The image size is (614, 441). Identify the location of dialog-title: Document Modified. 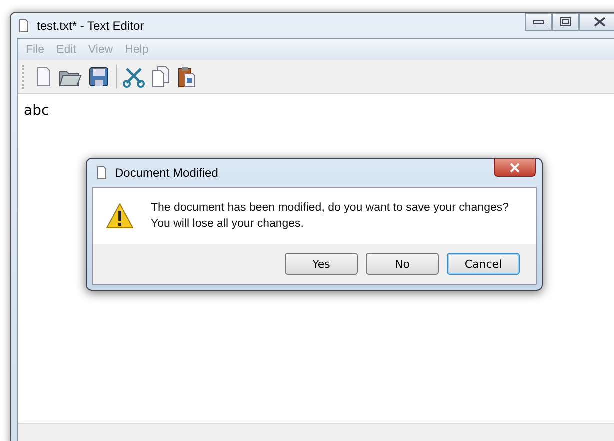
(166, 173).